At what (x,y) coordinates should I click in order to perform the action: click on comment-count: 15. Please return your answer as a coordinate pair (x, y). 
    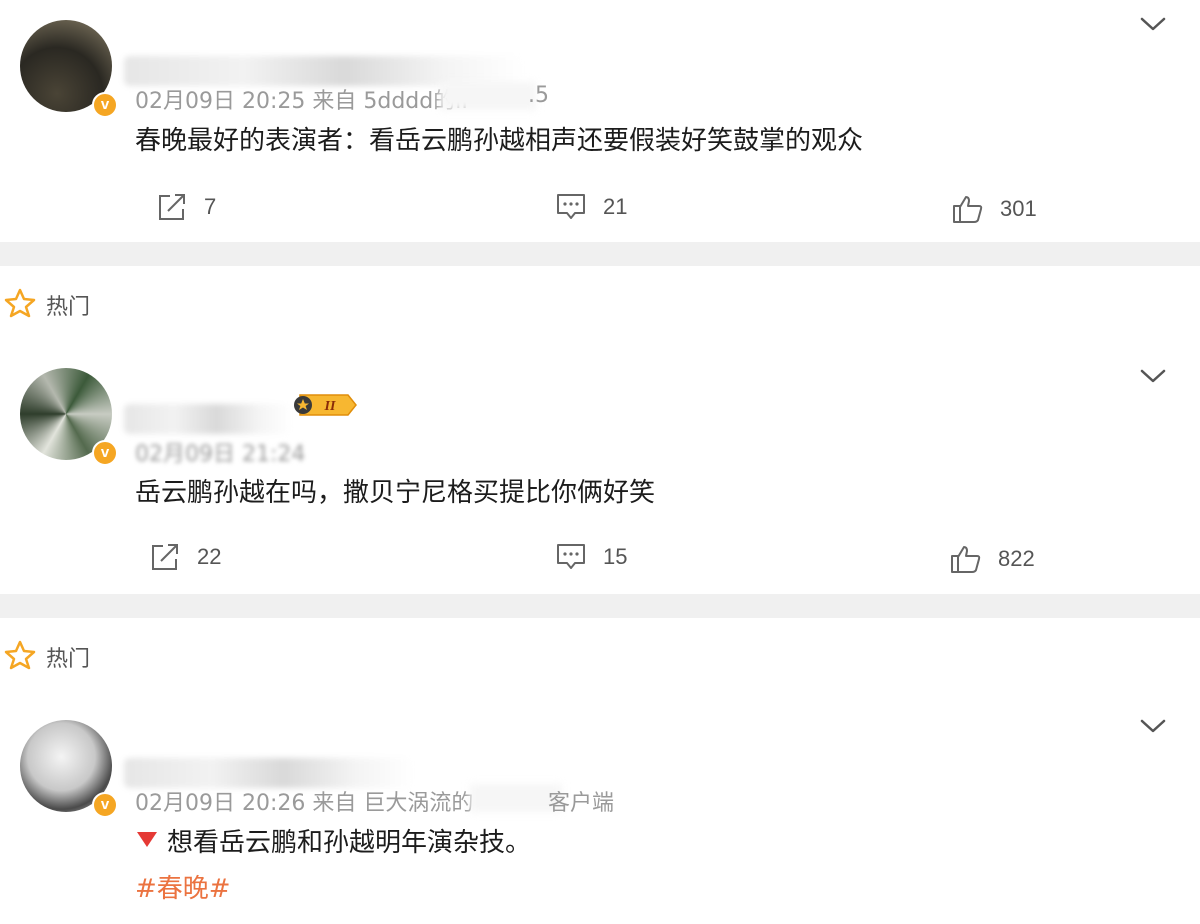
    Looking at the image, I should click on (615, 556).